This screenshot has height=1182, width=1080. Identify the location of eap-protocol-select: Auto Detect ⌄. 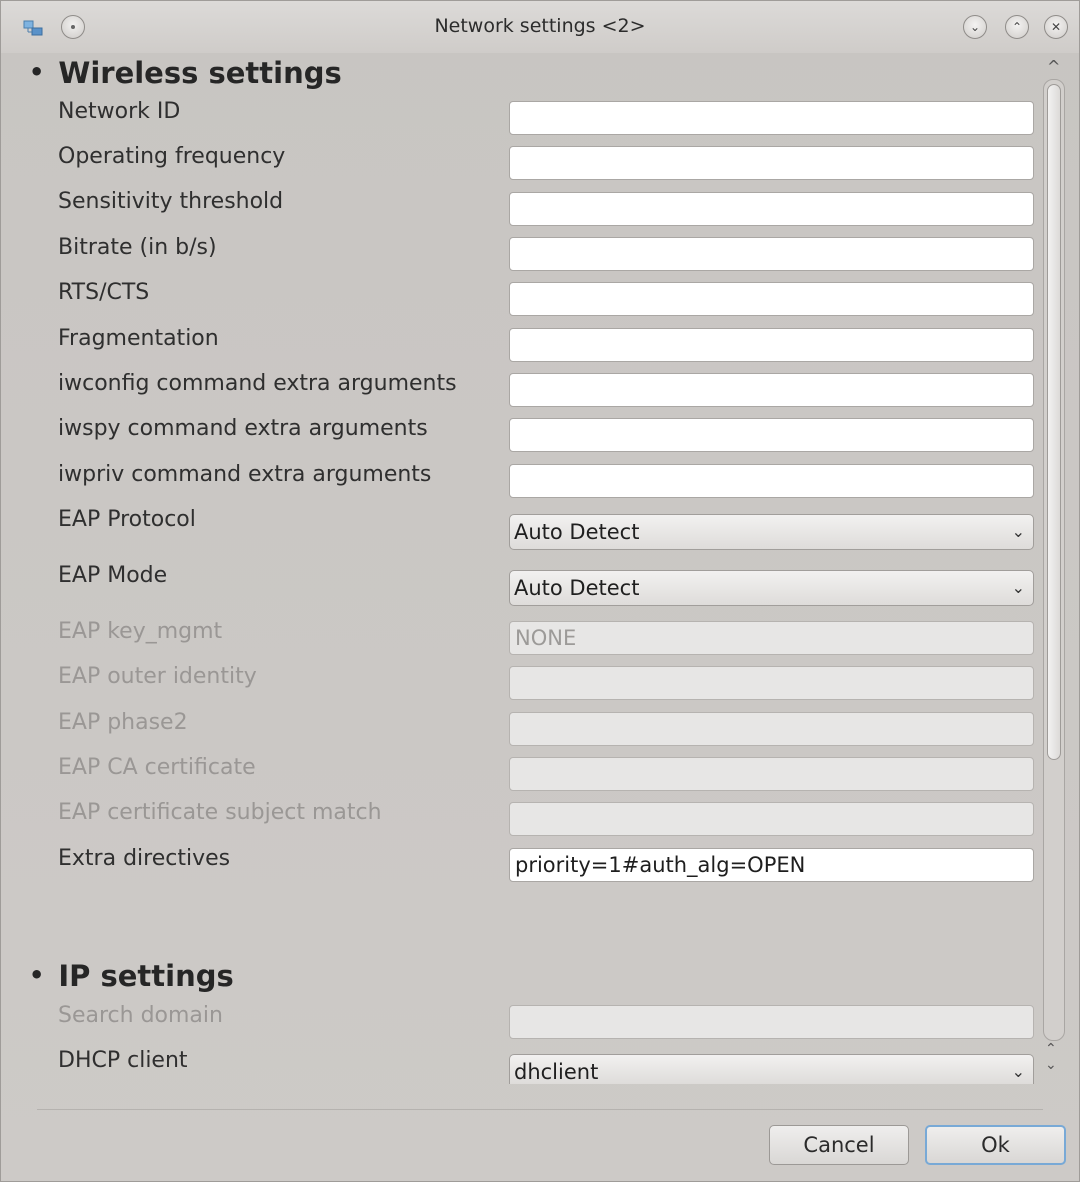
(771, 532).